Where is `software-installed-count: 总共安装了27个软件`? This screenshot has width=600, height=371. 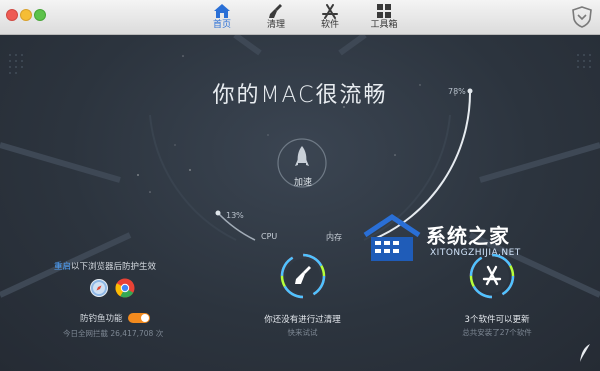 software-installed-count: 总共安装了27个软件 is located at coordinates (497, 332).